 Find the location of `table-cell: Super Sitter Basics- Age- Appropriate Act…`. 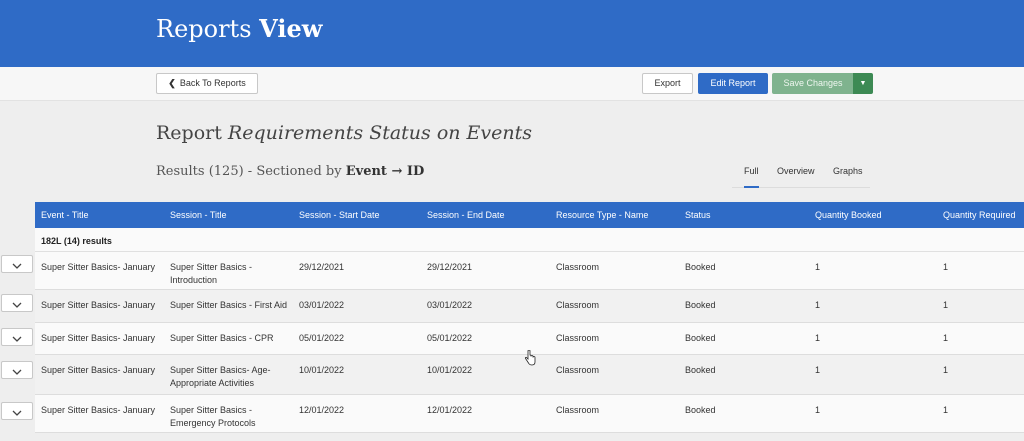

table-cell: Super Sitter Basics- Age- Appropriate Act… is located at coordinates (220, 377).